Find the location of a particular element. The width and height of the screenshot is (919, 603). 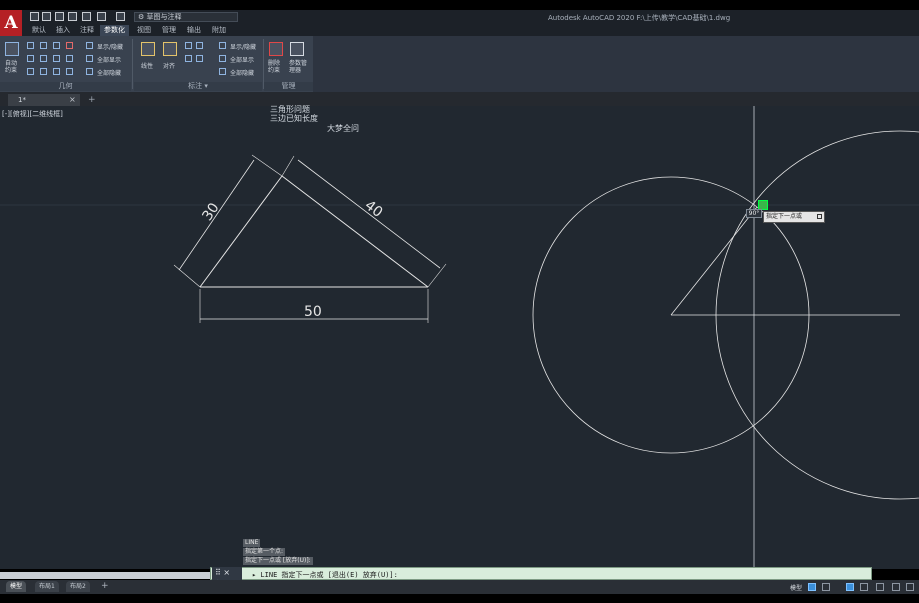

save-as-icon is located at coordinates (72, 16).